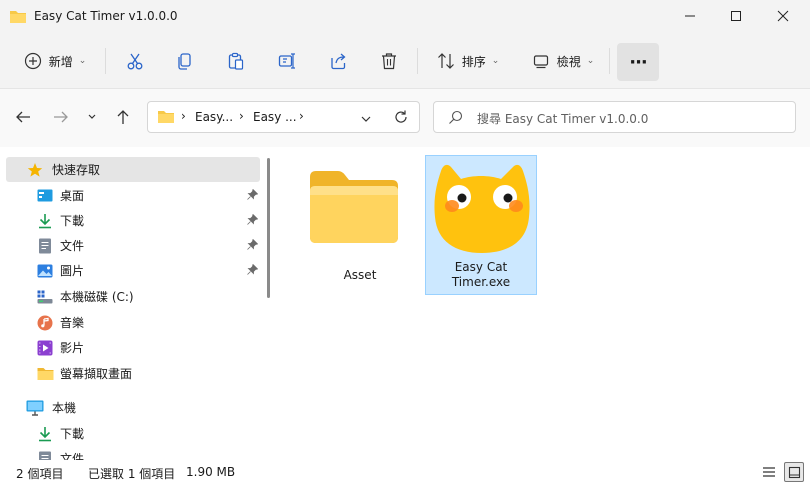 The image size is (810, 486). What do you see at coordinates (106, 16) in the screenshot?
I see `window-title: Easy Cat Timer v1.0.0.0` at bounding box center [106, 16].